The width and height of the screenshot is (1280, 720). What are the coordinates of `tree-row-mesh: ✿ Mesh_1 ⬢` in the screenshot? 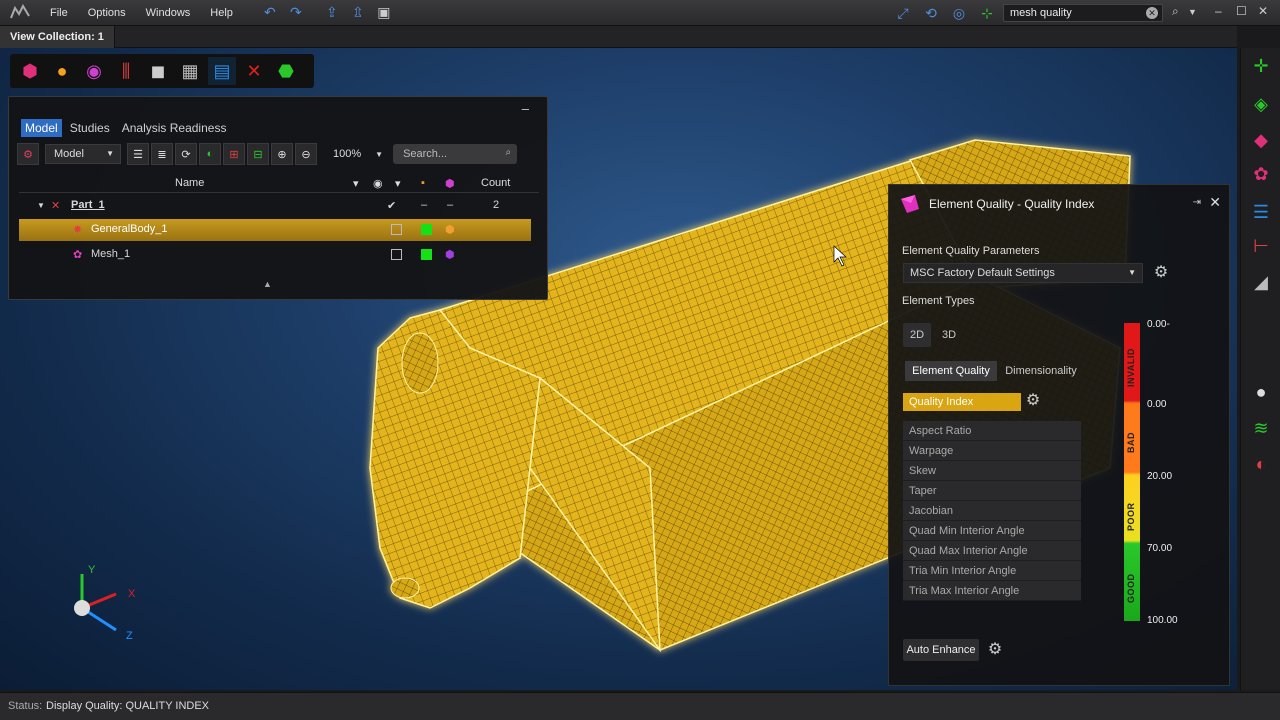 It's located at (275, 255).